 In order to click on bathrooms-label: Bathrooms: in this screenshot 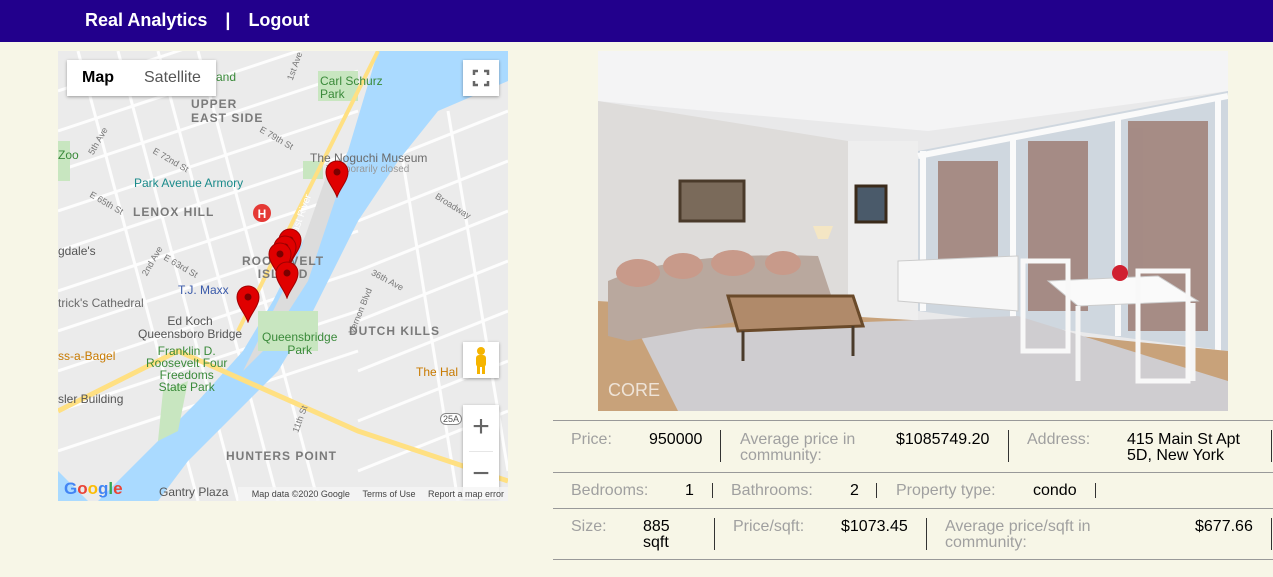, I will do `click(772, 490)`.